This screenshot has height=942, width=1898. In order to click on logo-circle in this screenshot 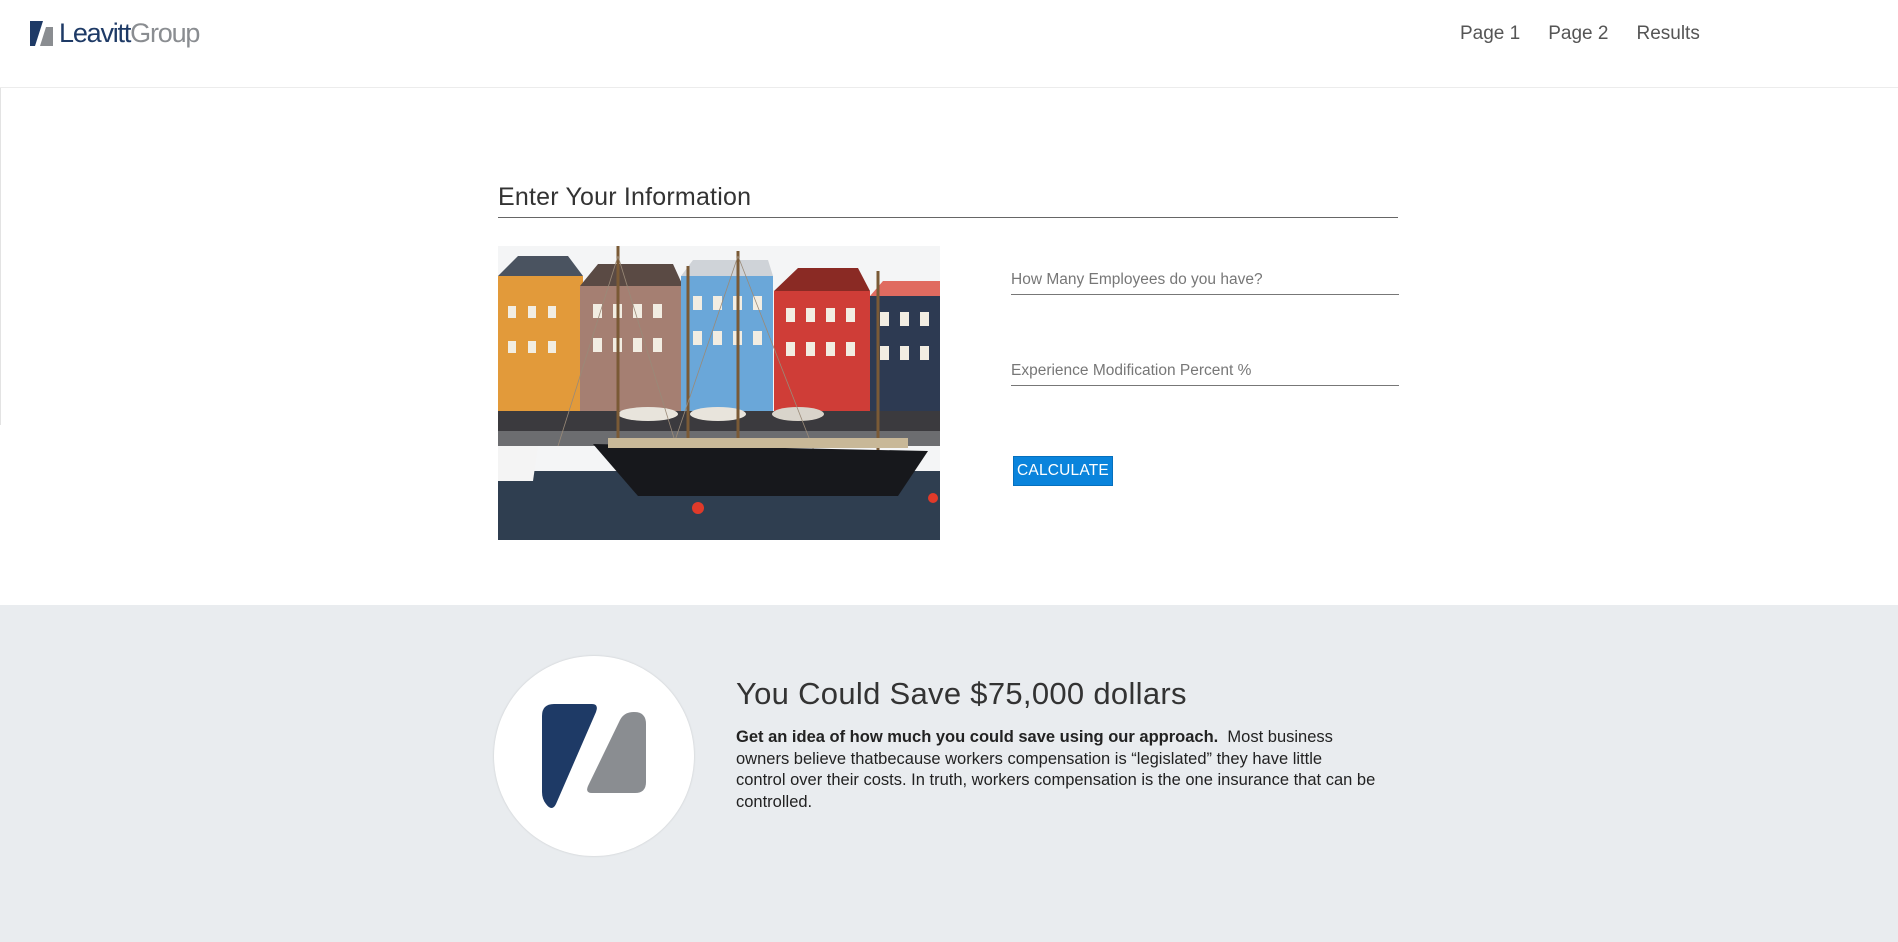, I will do `click(594, 756)`.